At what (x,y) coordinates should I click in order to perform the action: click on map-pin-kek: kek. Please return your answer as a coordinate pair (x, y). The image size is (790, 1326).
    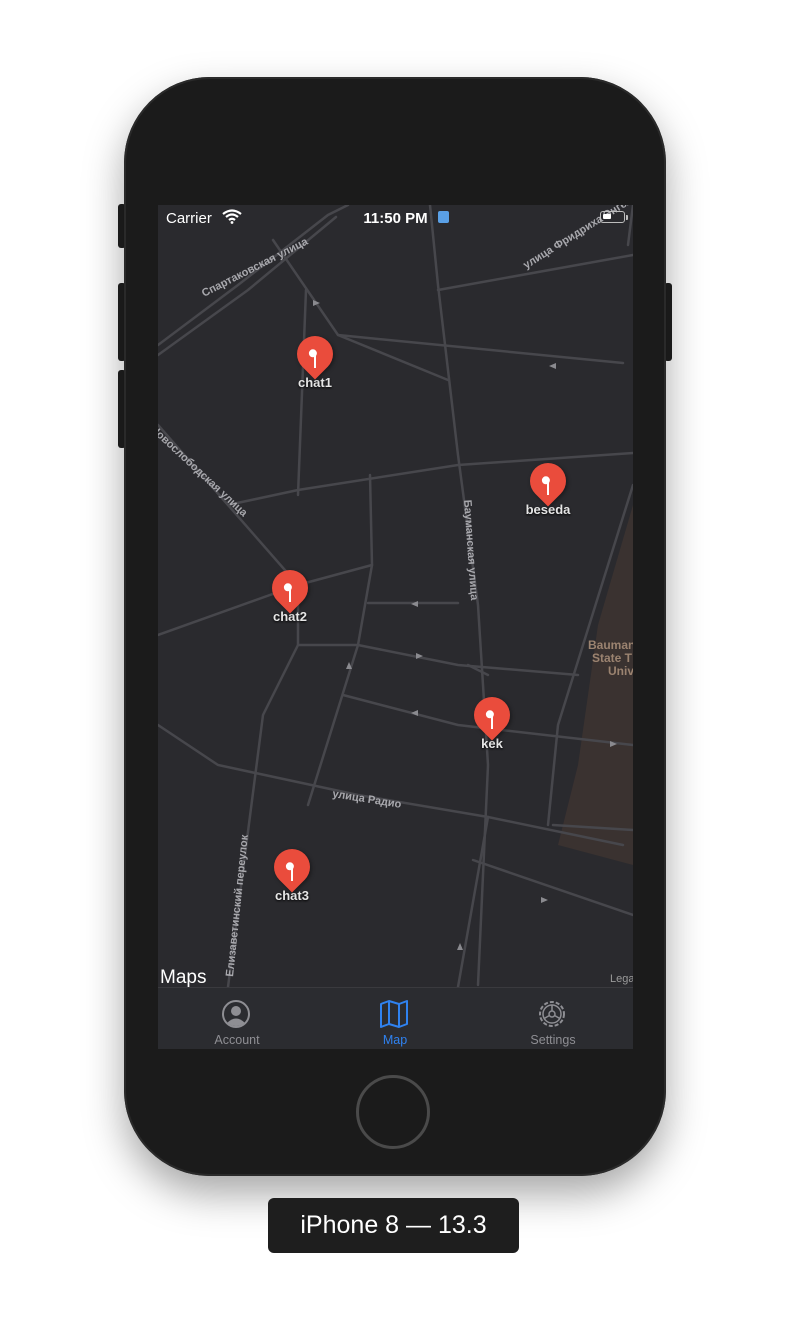
    Looking at the image, I should click on (492, 720).